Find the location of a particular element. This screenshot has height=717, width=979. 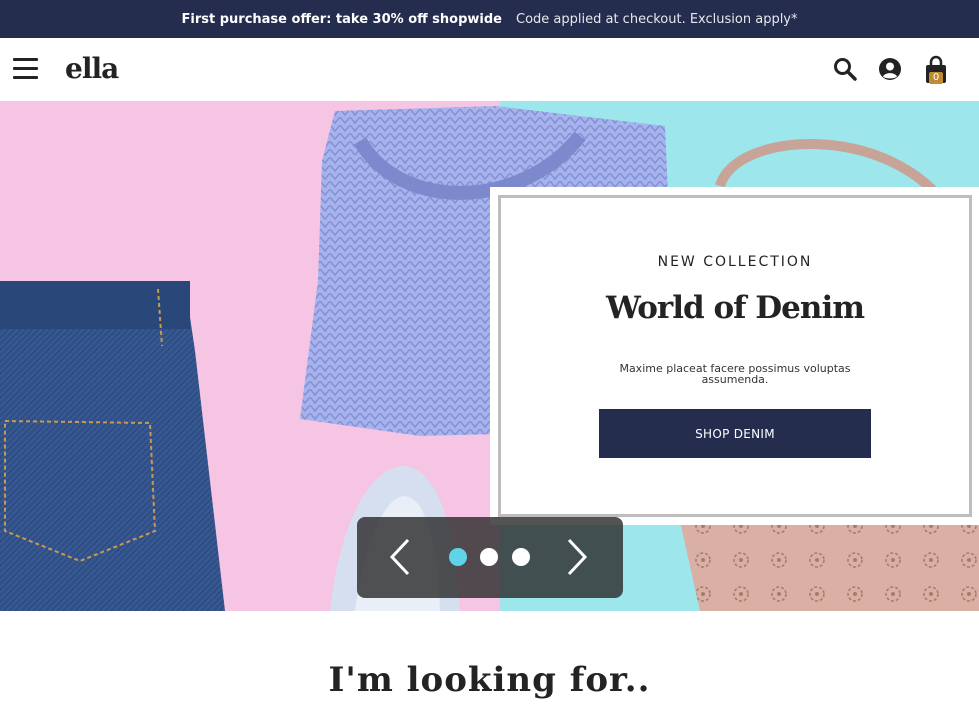

logo: ella is located at coordinates (92, 68).